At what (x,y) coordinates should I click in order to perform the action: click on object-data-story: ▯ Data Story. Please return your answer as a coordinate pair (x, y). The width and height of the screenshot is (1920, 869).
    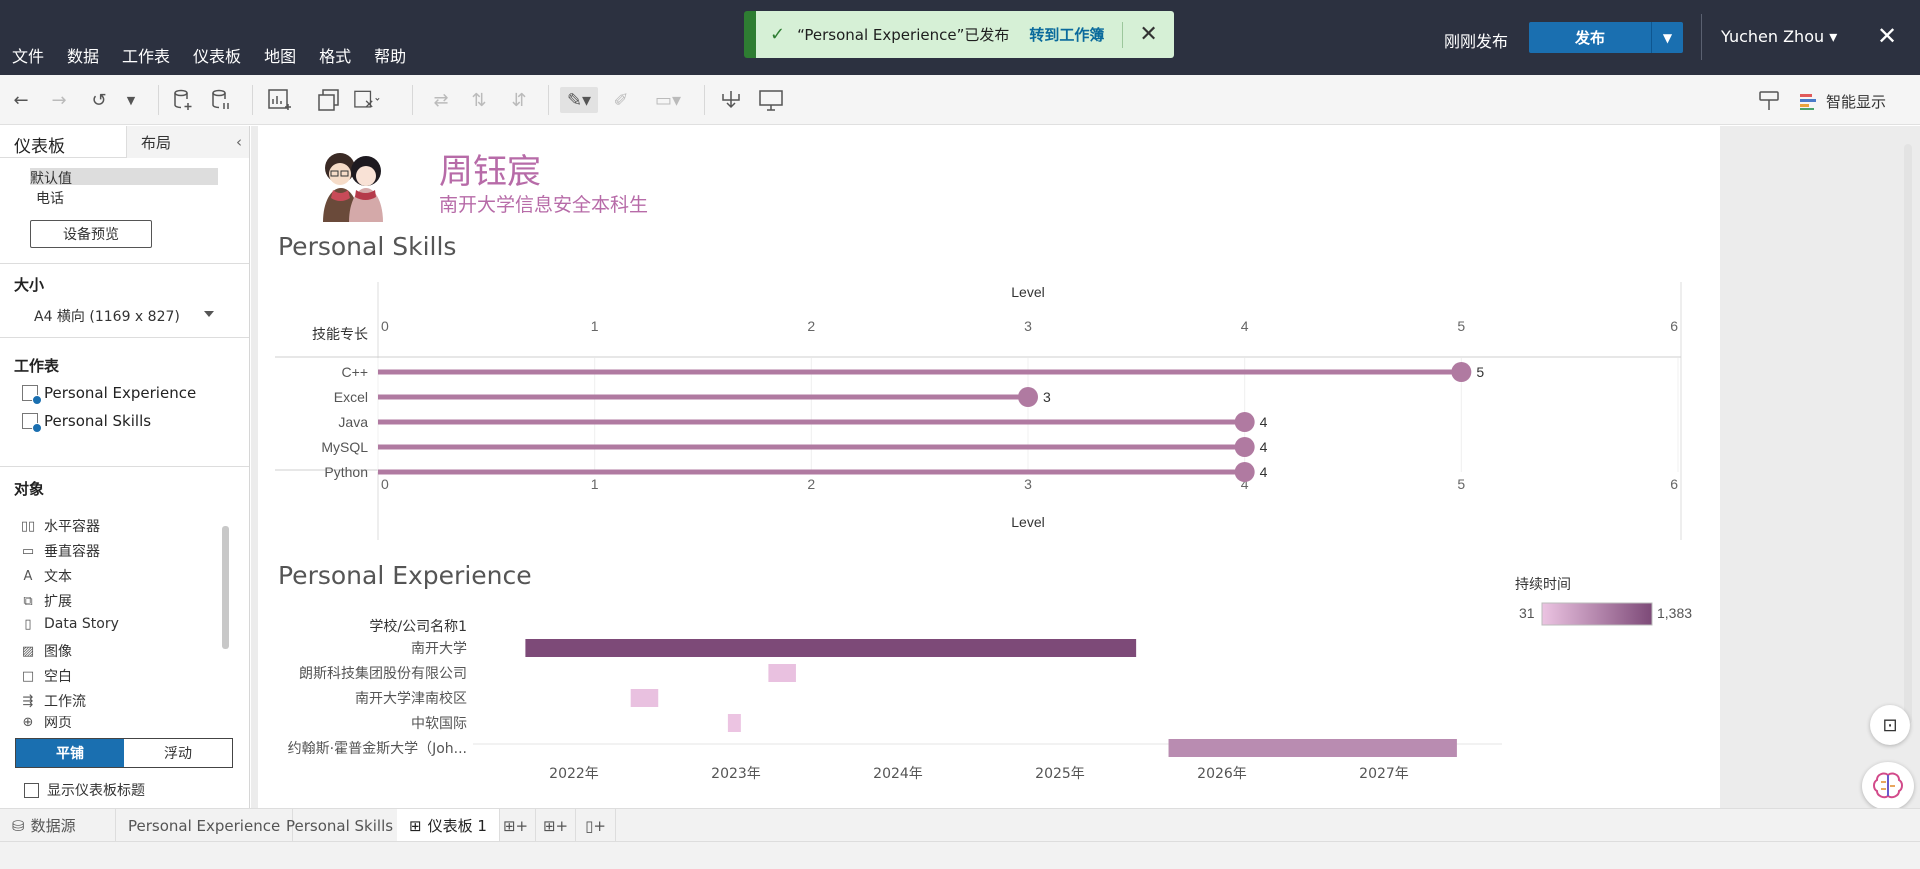
    Looking at the image, I should click on (69, 624).